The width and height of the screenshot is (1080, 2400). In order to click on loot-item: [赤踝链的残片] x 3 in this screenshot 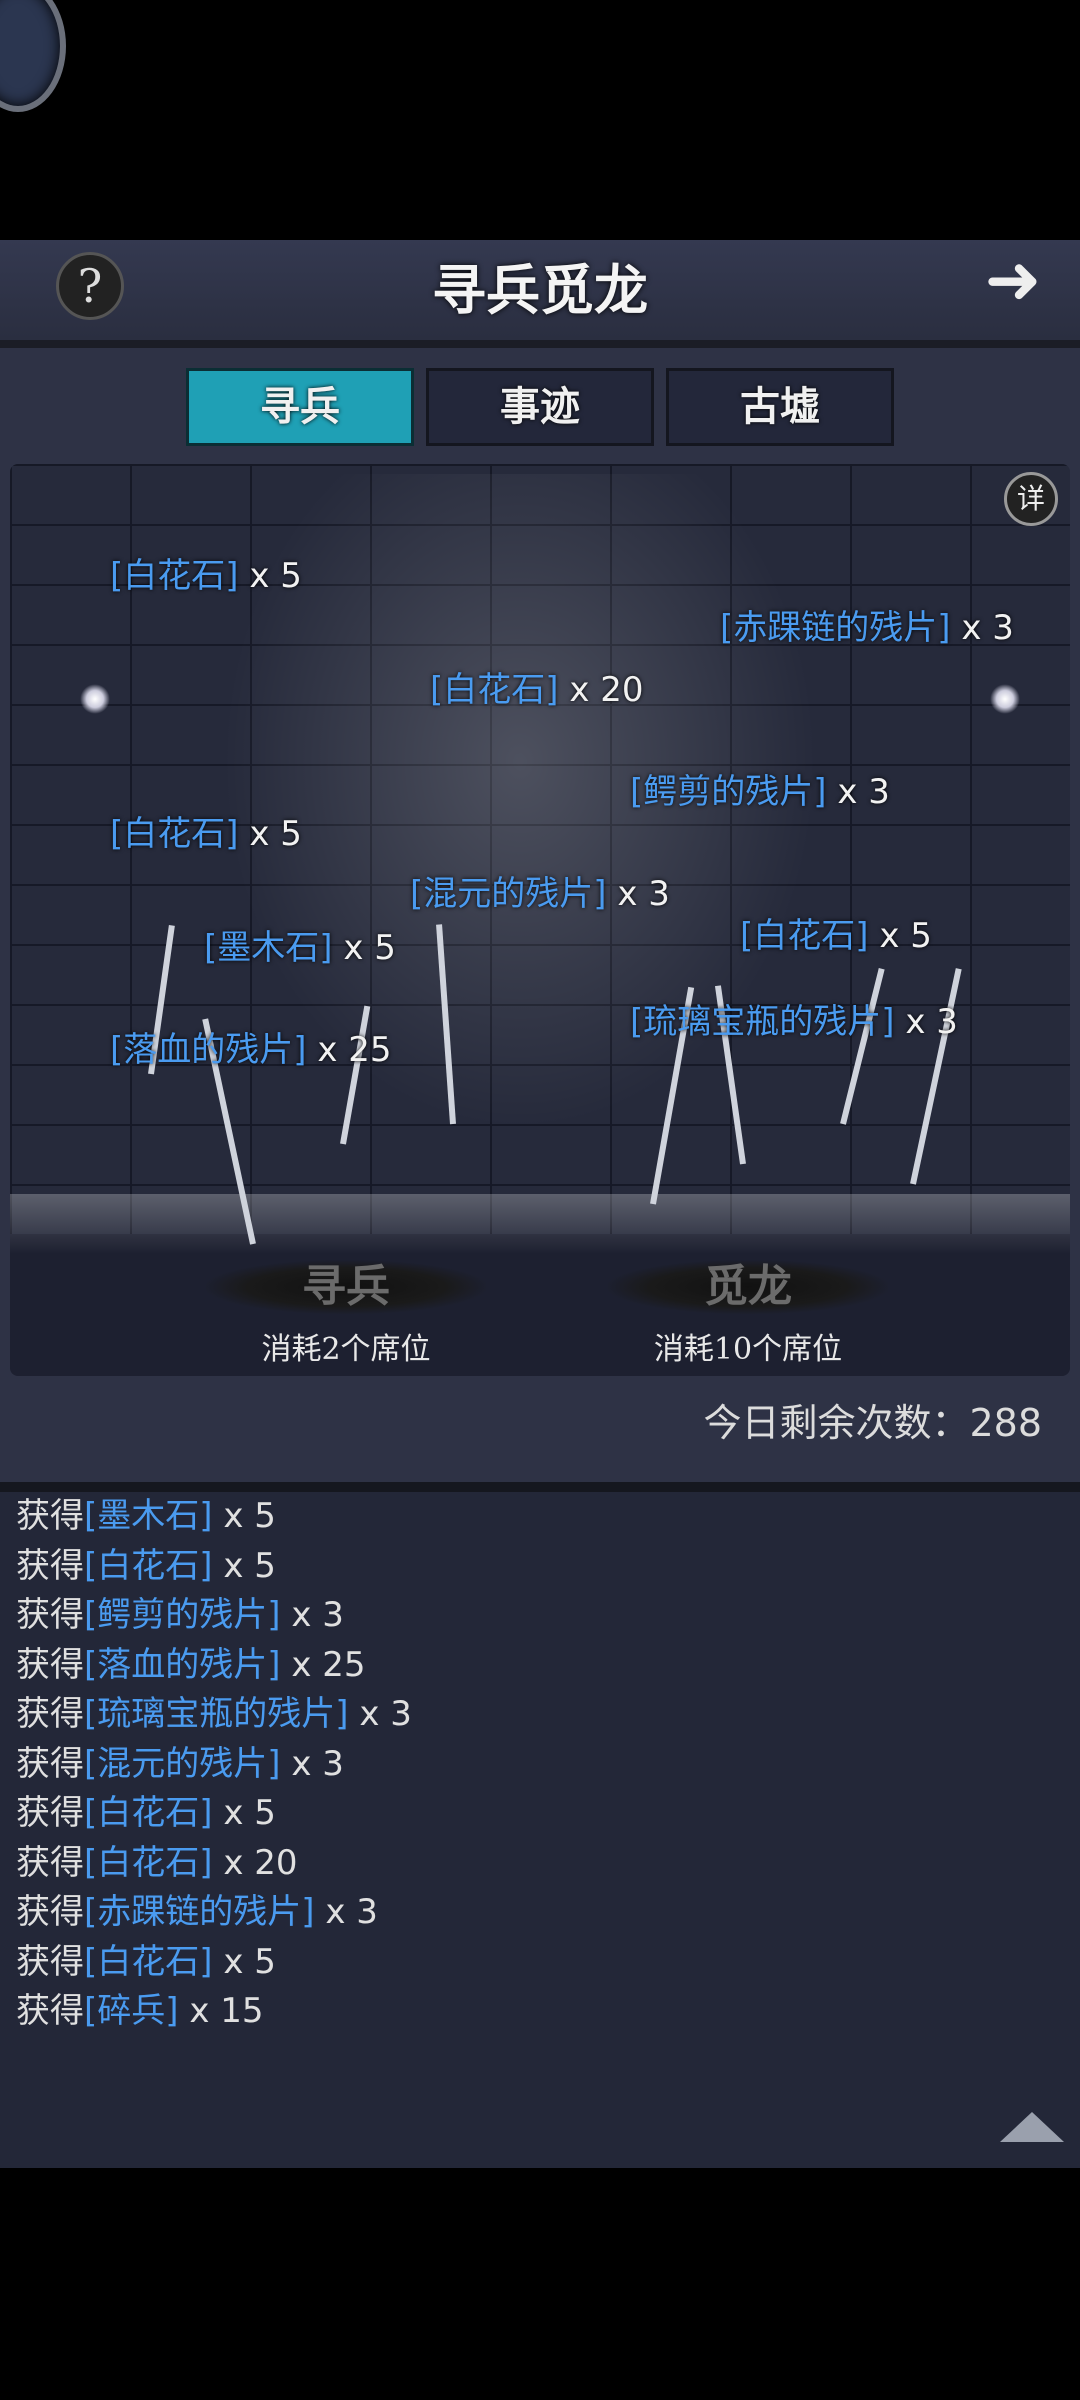, I will do `click(867, 624)`.